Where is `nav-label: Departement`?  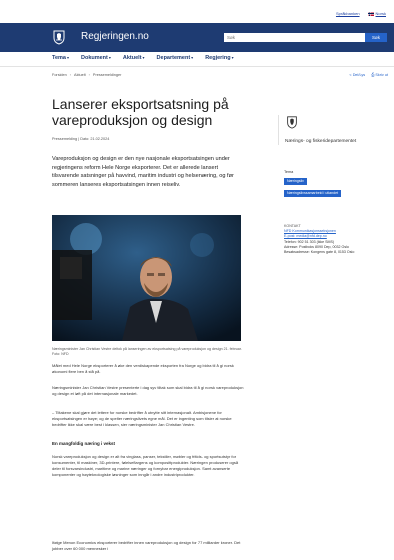 nav-label: Departement is located at coordinates (173, 58).